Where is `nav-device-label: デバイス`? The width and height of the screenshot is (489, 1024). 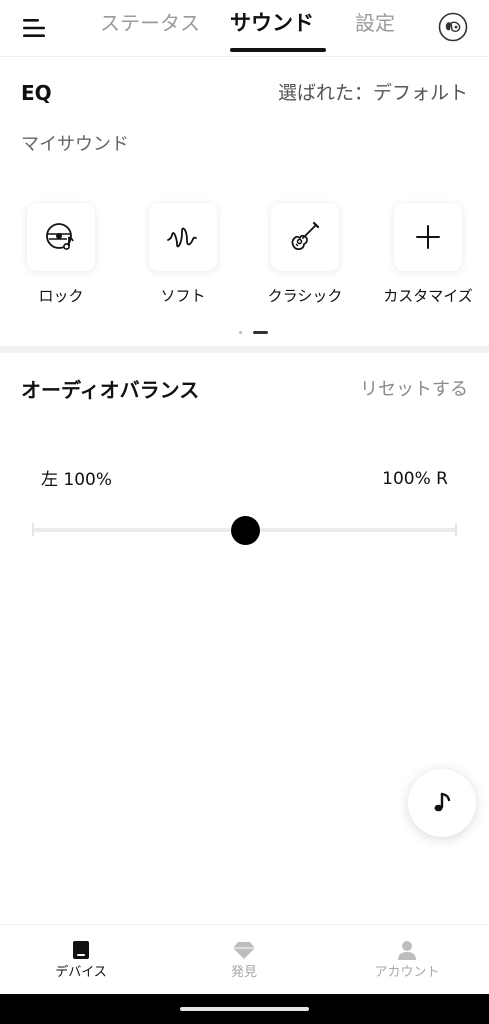 nav-device-label: デバイス is located at coordinates (81, 972).